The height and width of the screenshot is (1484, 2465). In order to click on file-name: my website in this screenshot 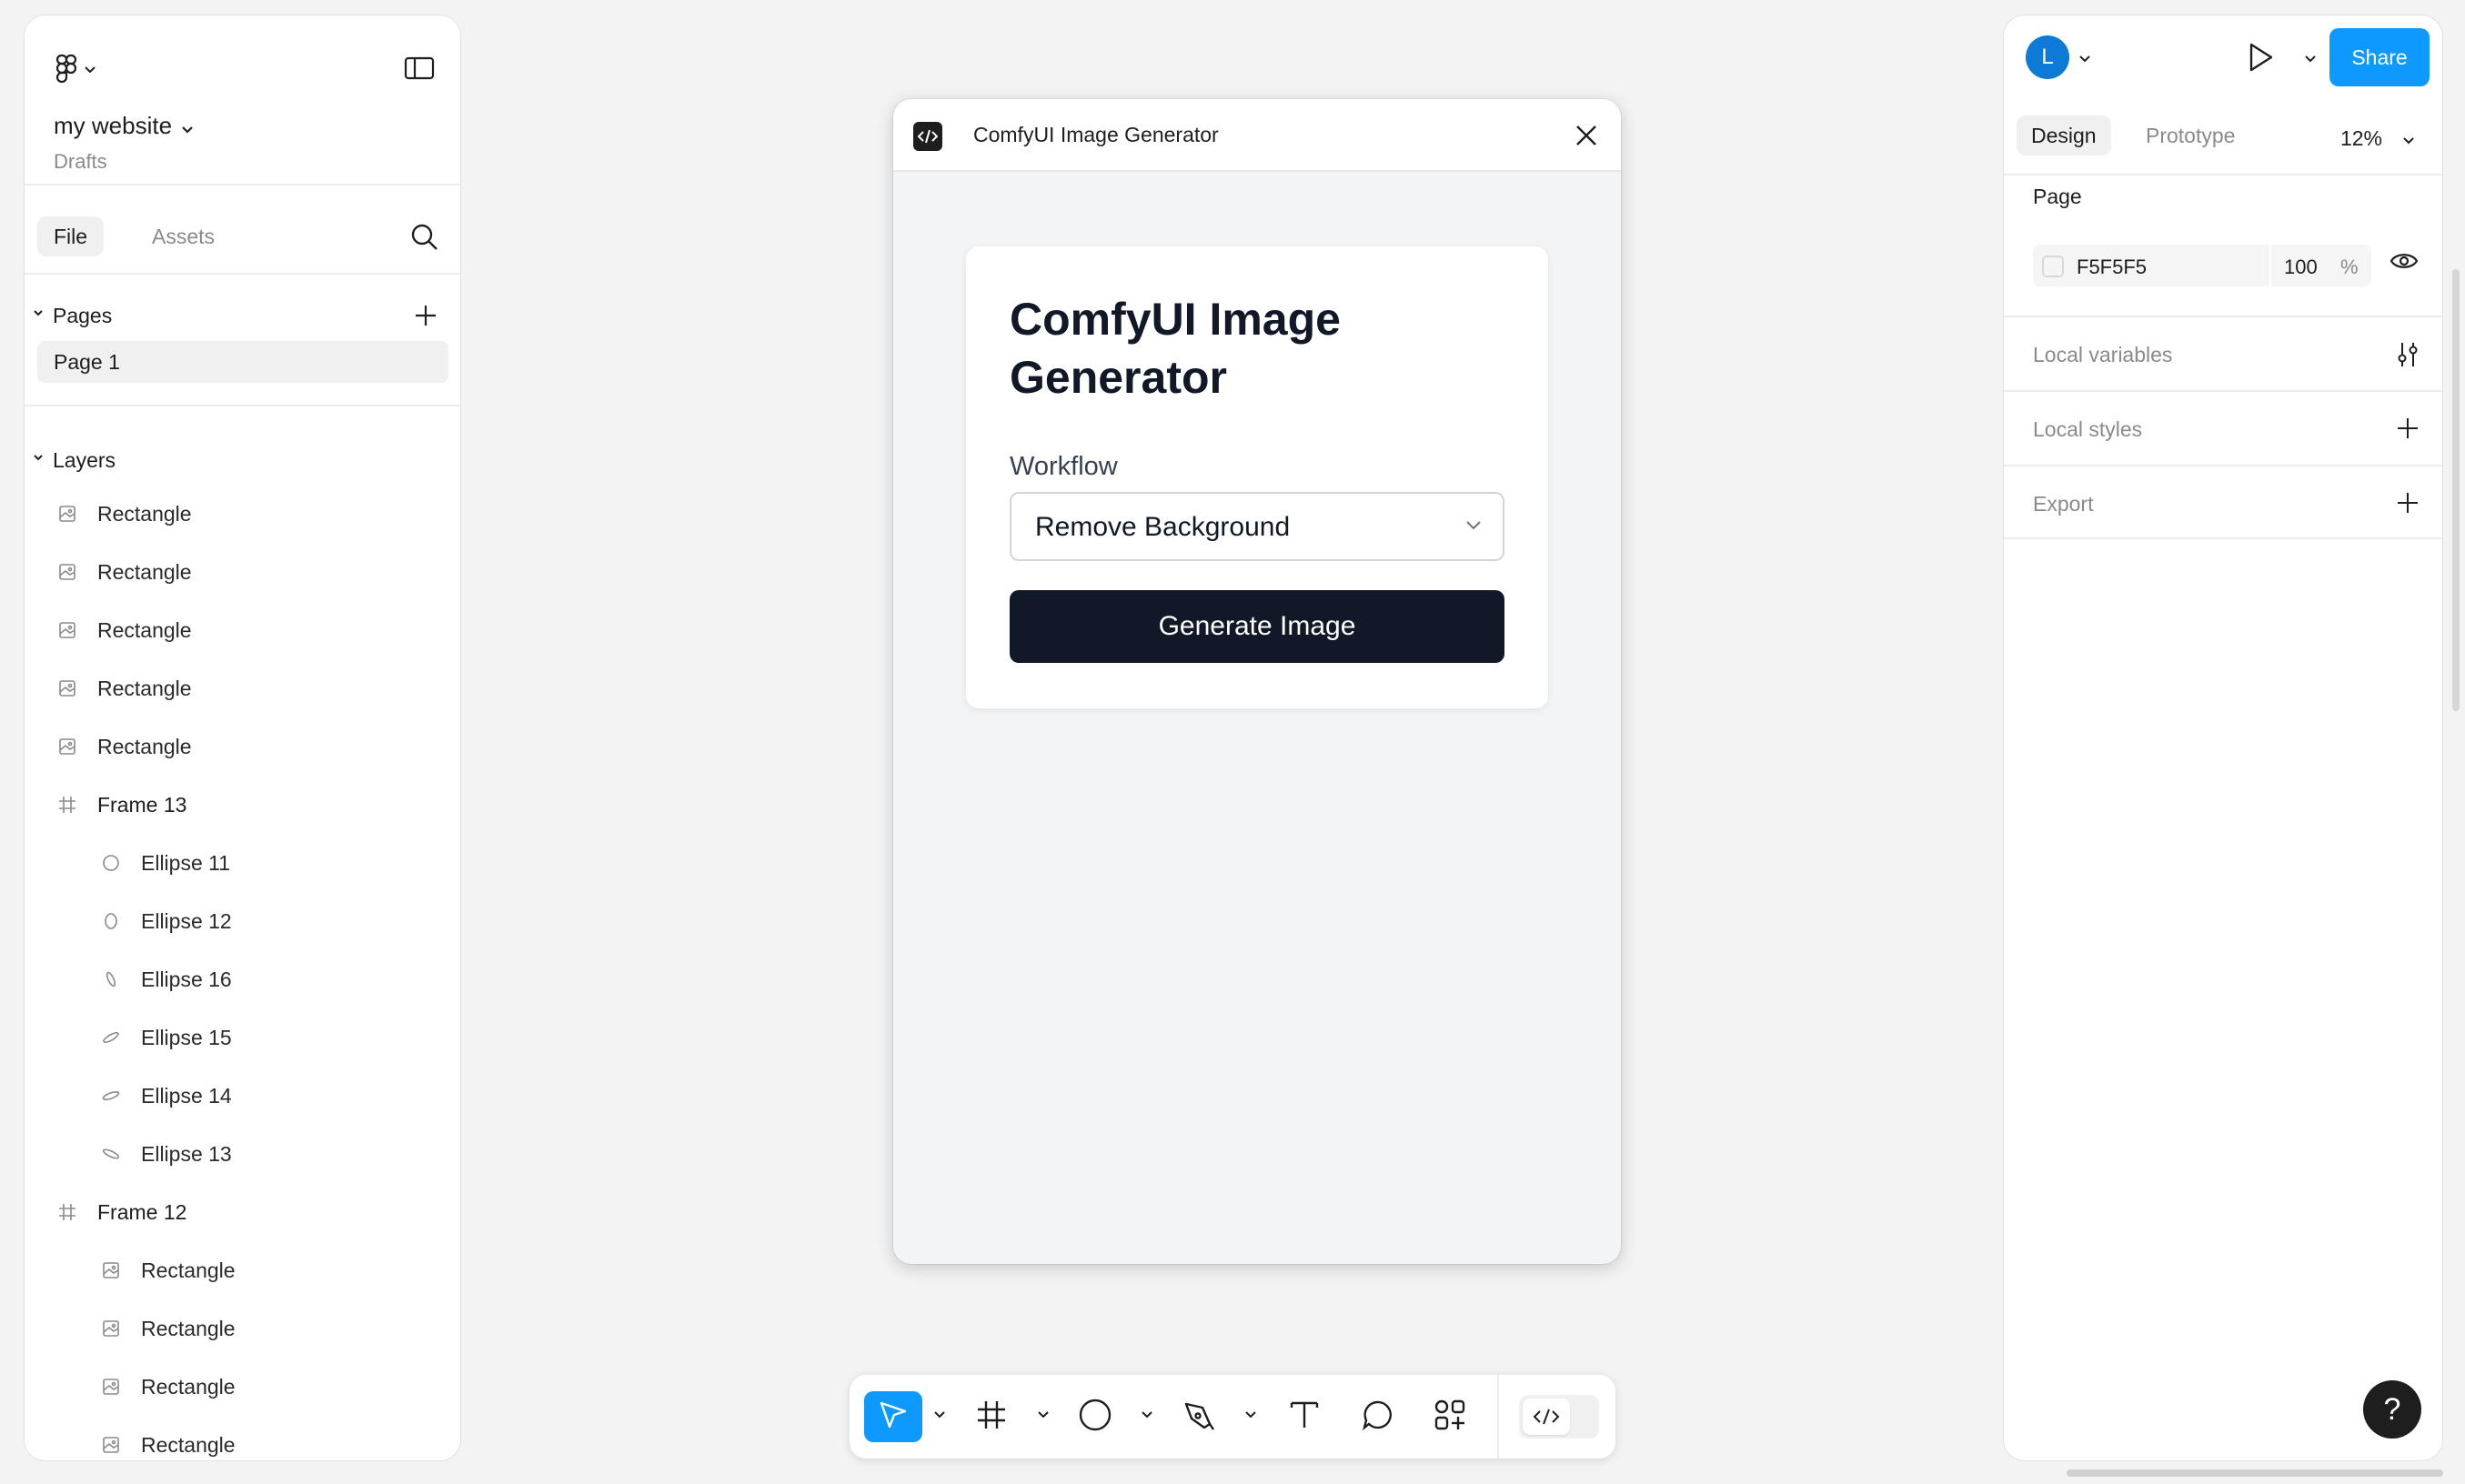, I will do `click(114, 125)`.